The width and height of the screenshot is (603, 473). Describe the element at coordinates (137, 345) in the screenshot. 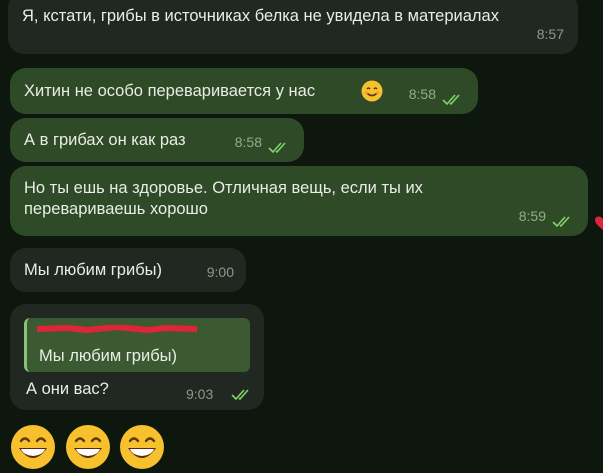

I see `reply-quote: Мы любим грибы)` at that location.